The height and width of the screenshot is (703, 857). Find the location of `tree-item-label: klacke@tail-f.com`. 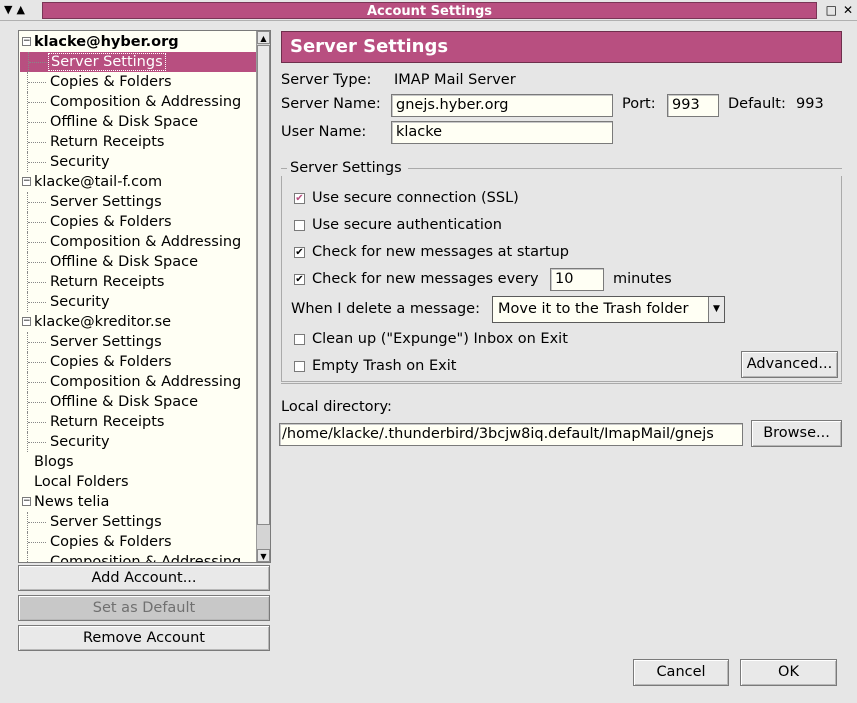

tree-item-label: klacke@tail-f.com is located at coordinates (98, 182).